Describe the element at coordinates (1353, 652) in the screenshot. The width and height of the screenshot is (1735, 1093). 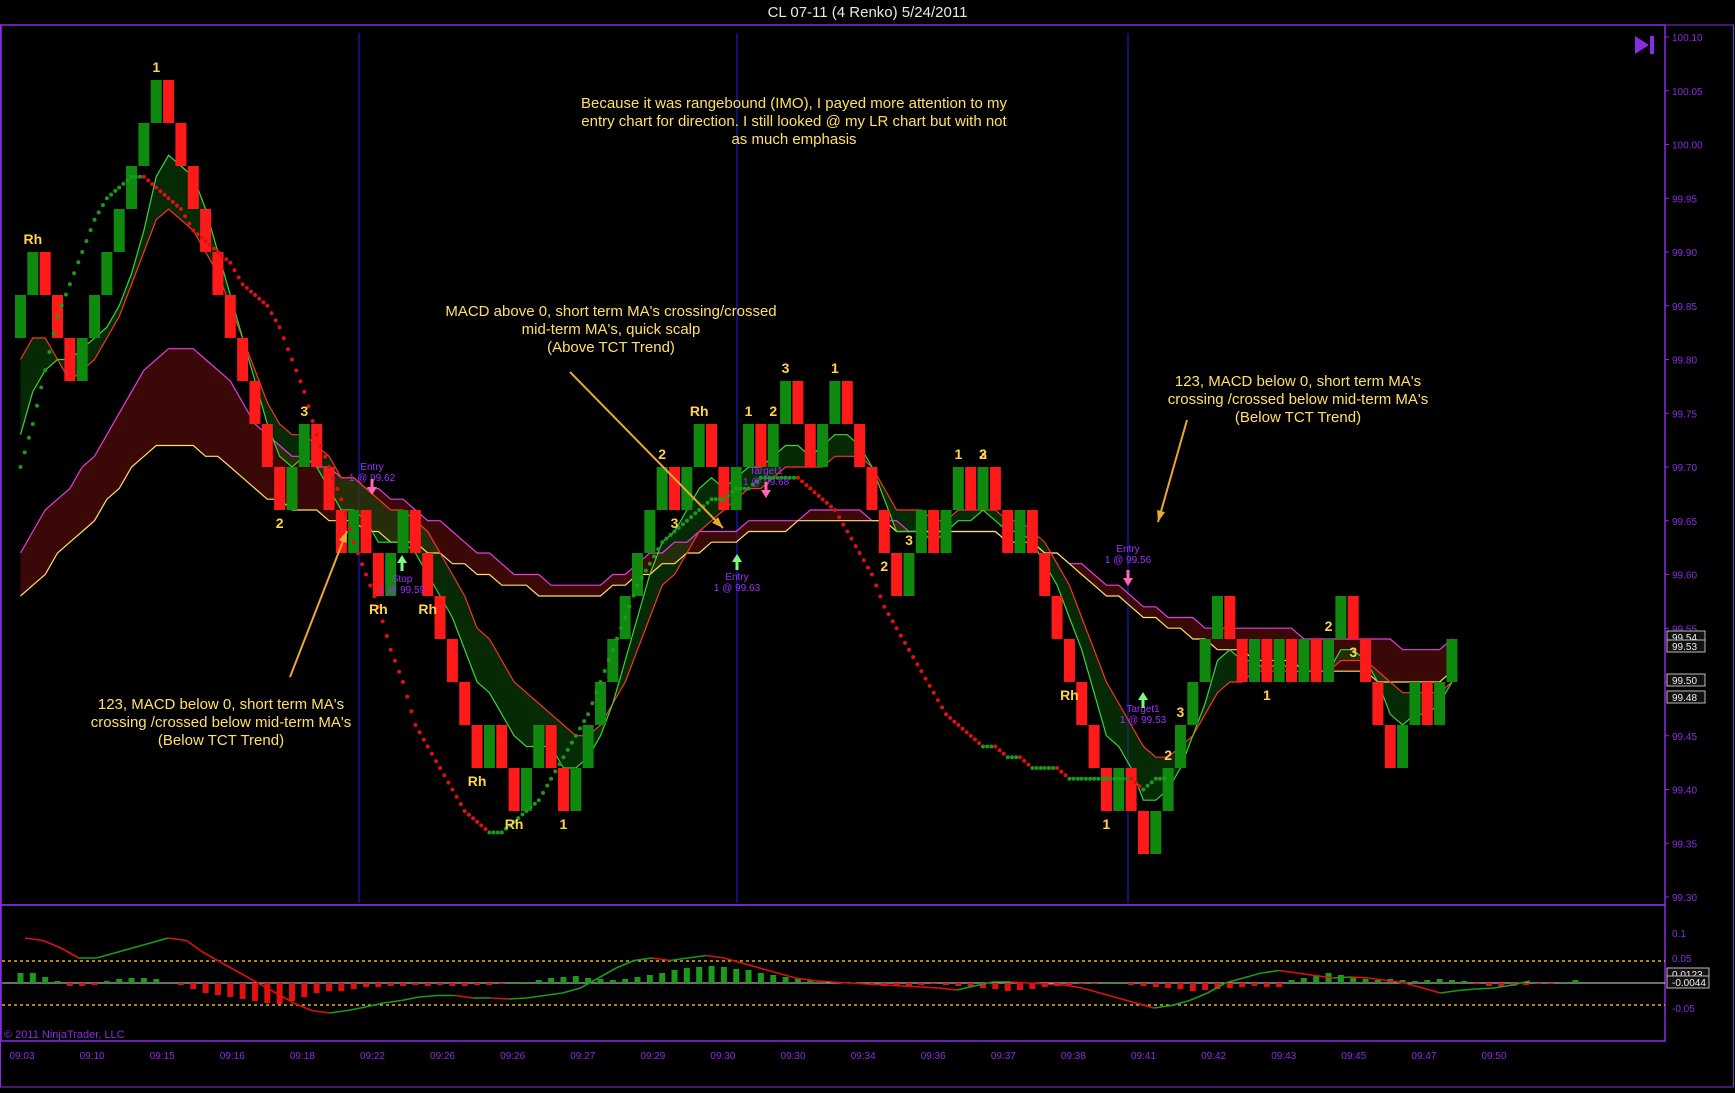
I see `pattern-label: 3` at that location.